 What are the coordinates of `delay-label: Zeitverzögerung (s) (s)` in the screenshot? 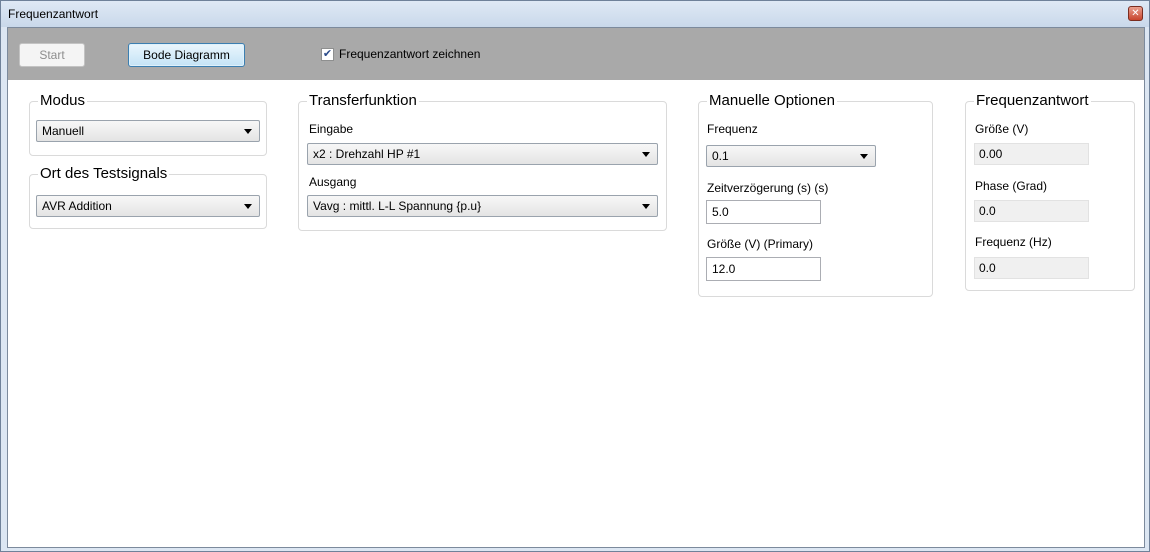 It's located at (768, 188).